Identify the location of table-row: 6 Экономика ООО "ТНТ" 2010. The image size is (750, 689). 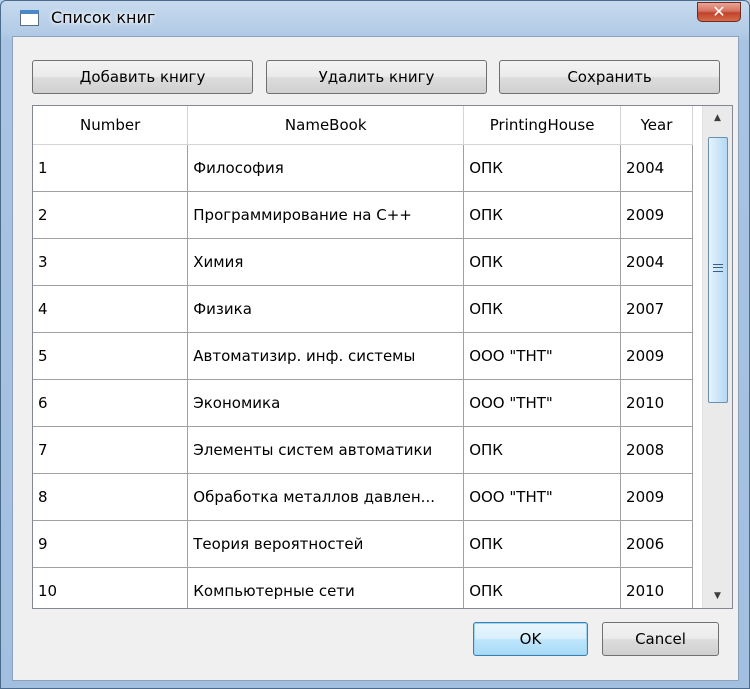
(363, 403).